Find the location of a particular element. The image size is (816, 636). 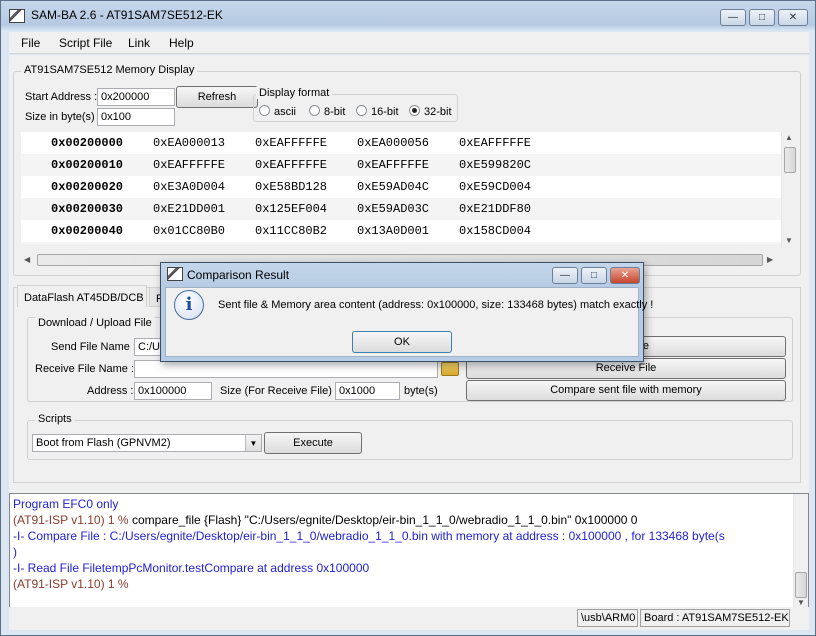

radio-ascii is located at coordinates (264, 110).